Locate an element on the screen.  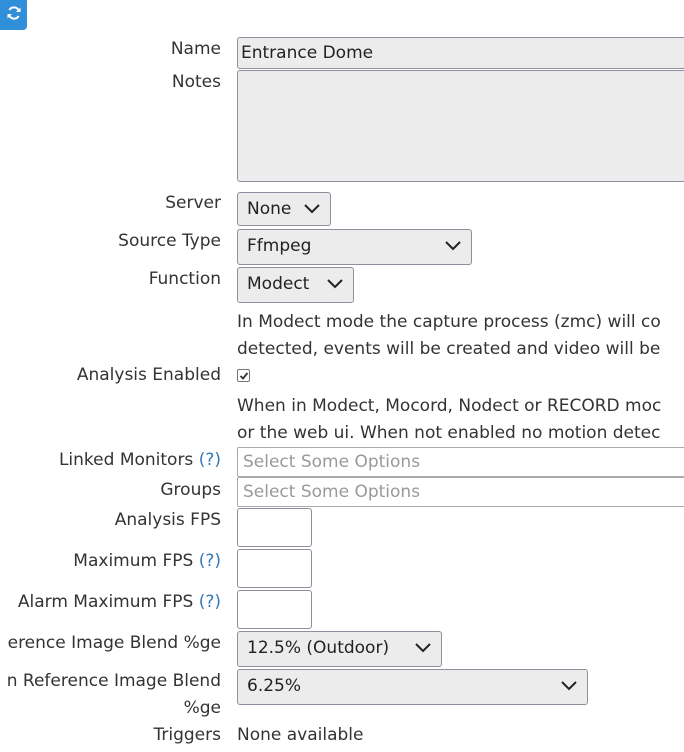
maximum-fps-label: Maximum FPS (?) is located at coordinates (147, 561).